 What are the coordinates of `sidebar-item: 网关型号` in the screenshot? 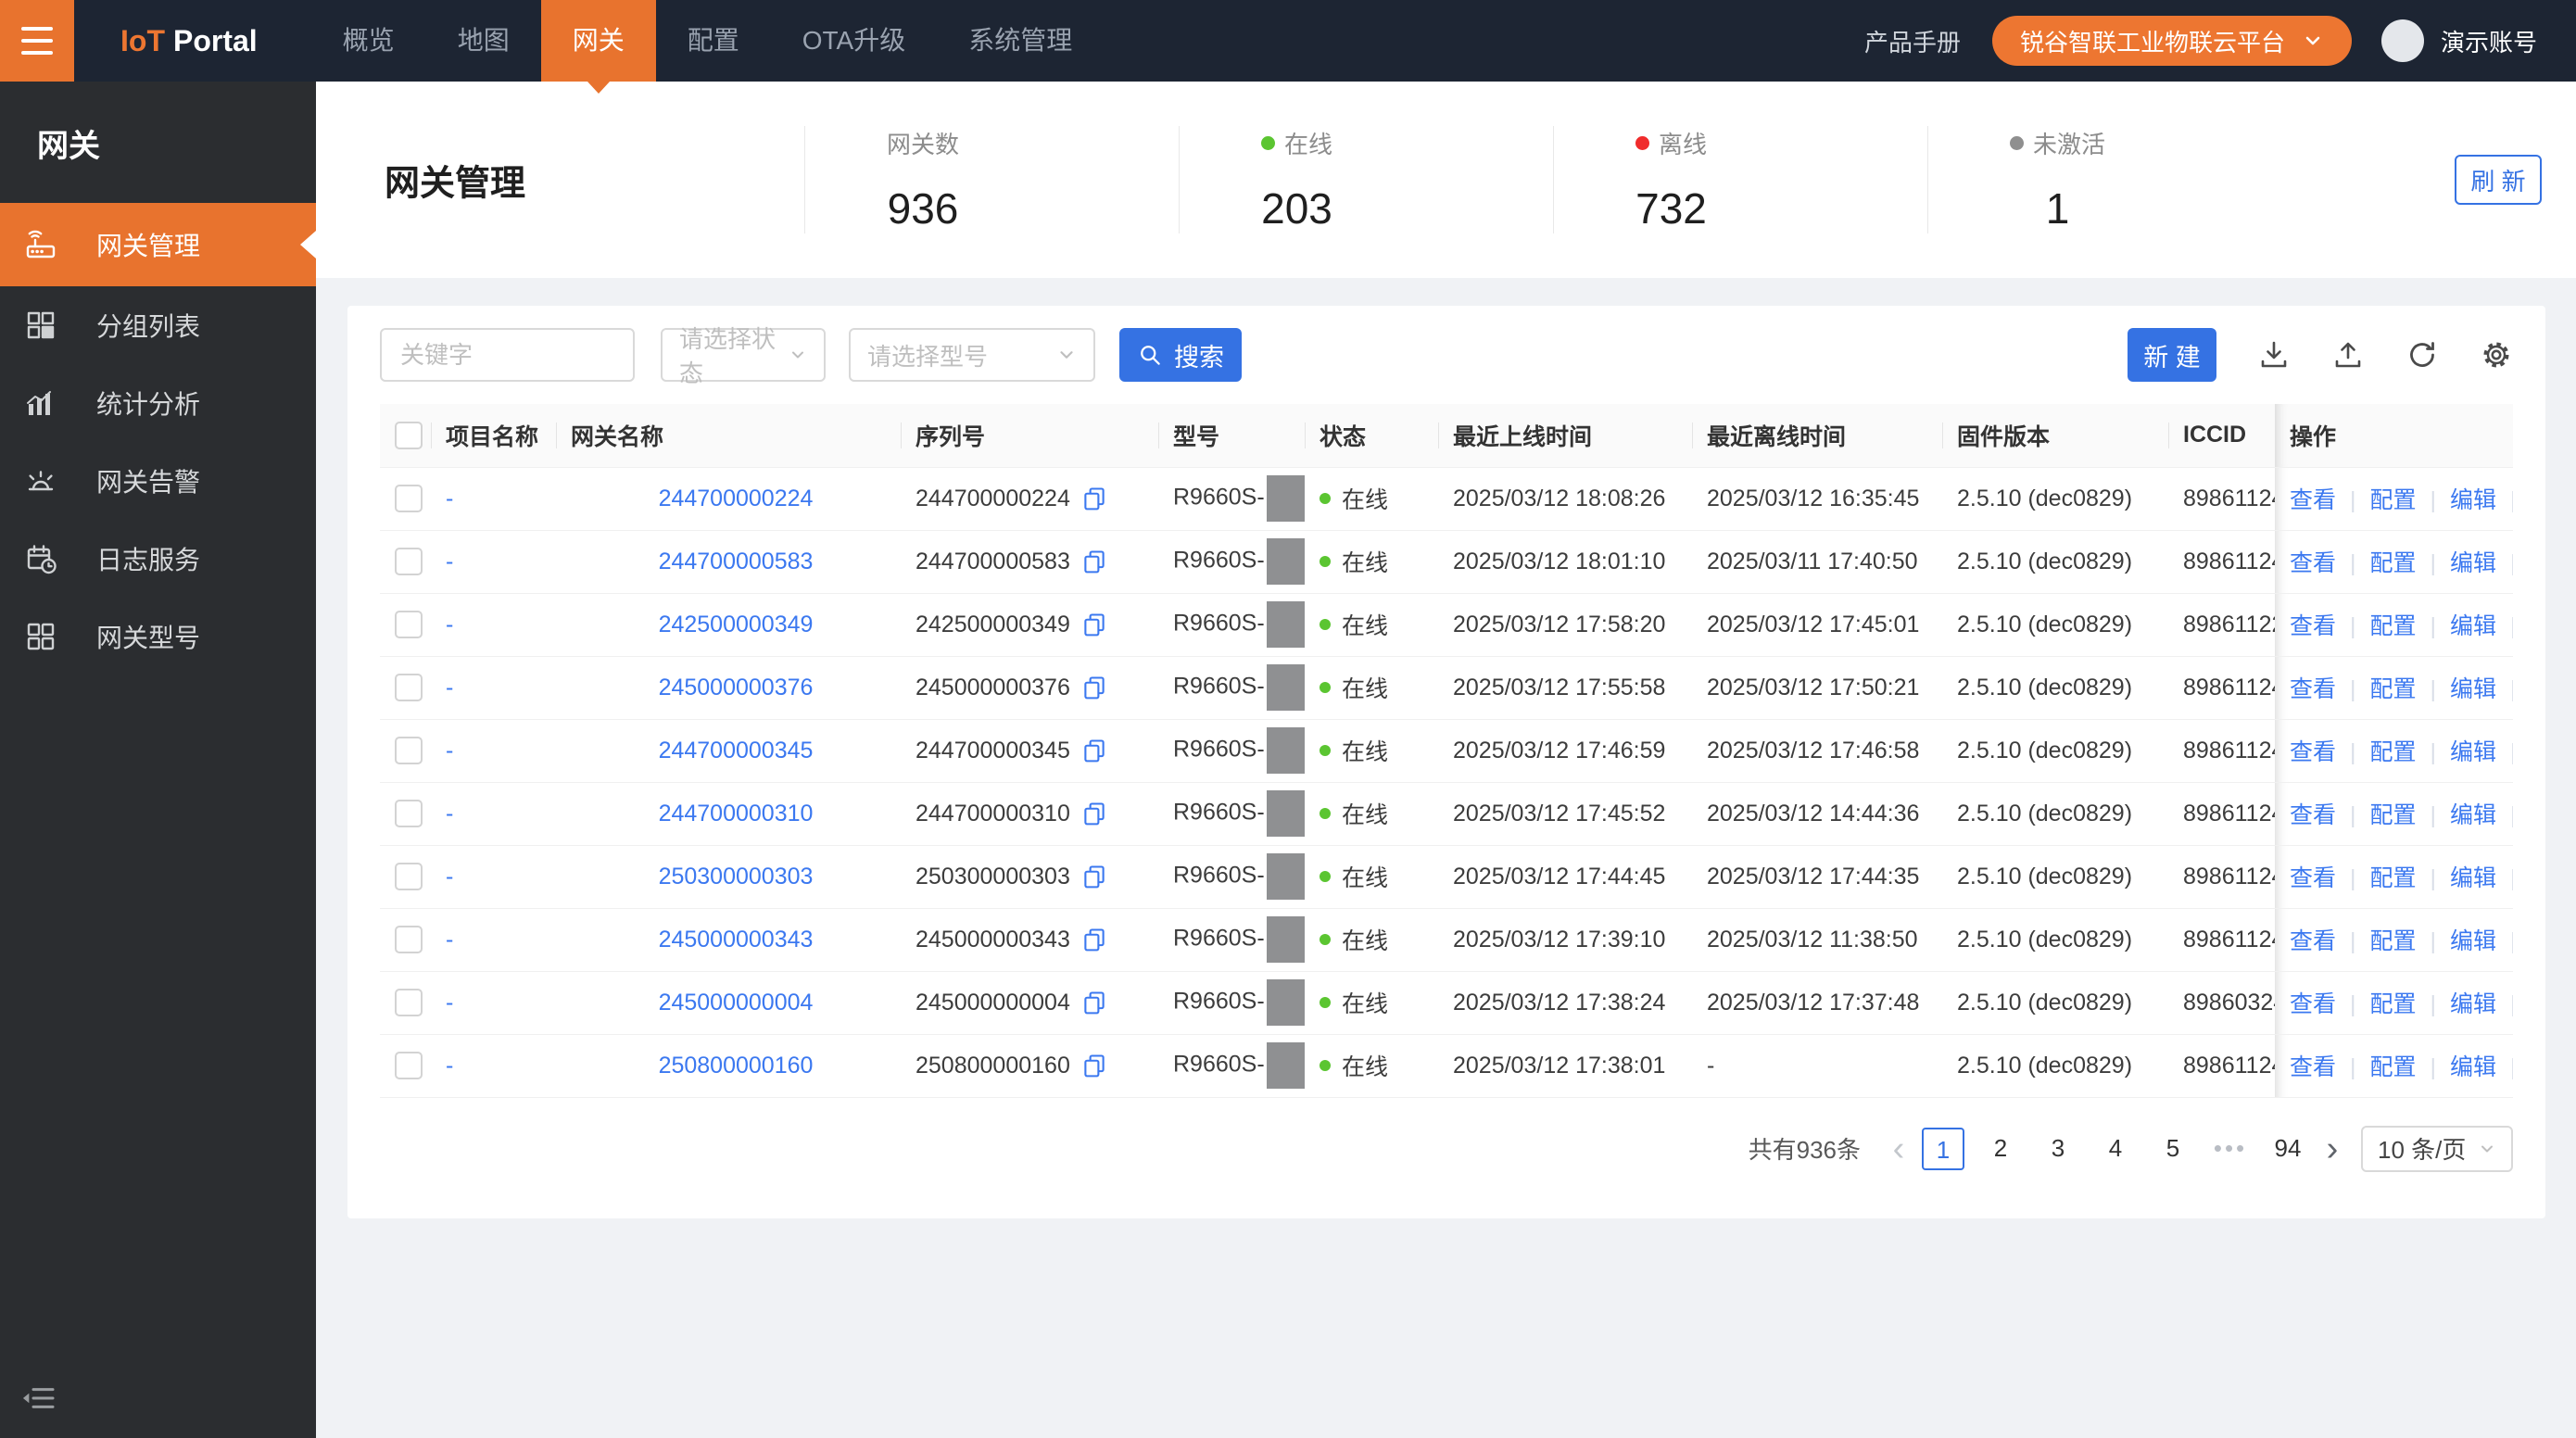 It's located at (158, 636).